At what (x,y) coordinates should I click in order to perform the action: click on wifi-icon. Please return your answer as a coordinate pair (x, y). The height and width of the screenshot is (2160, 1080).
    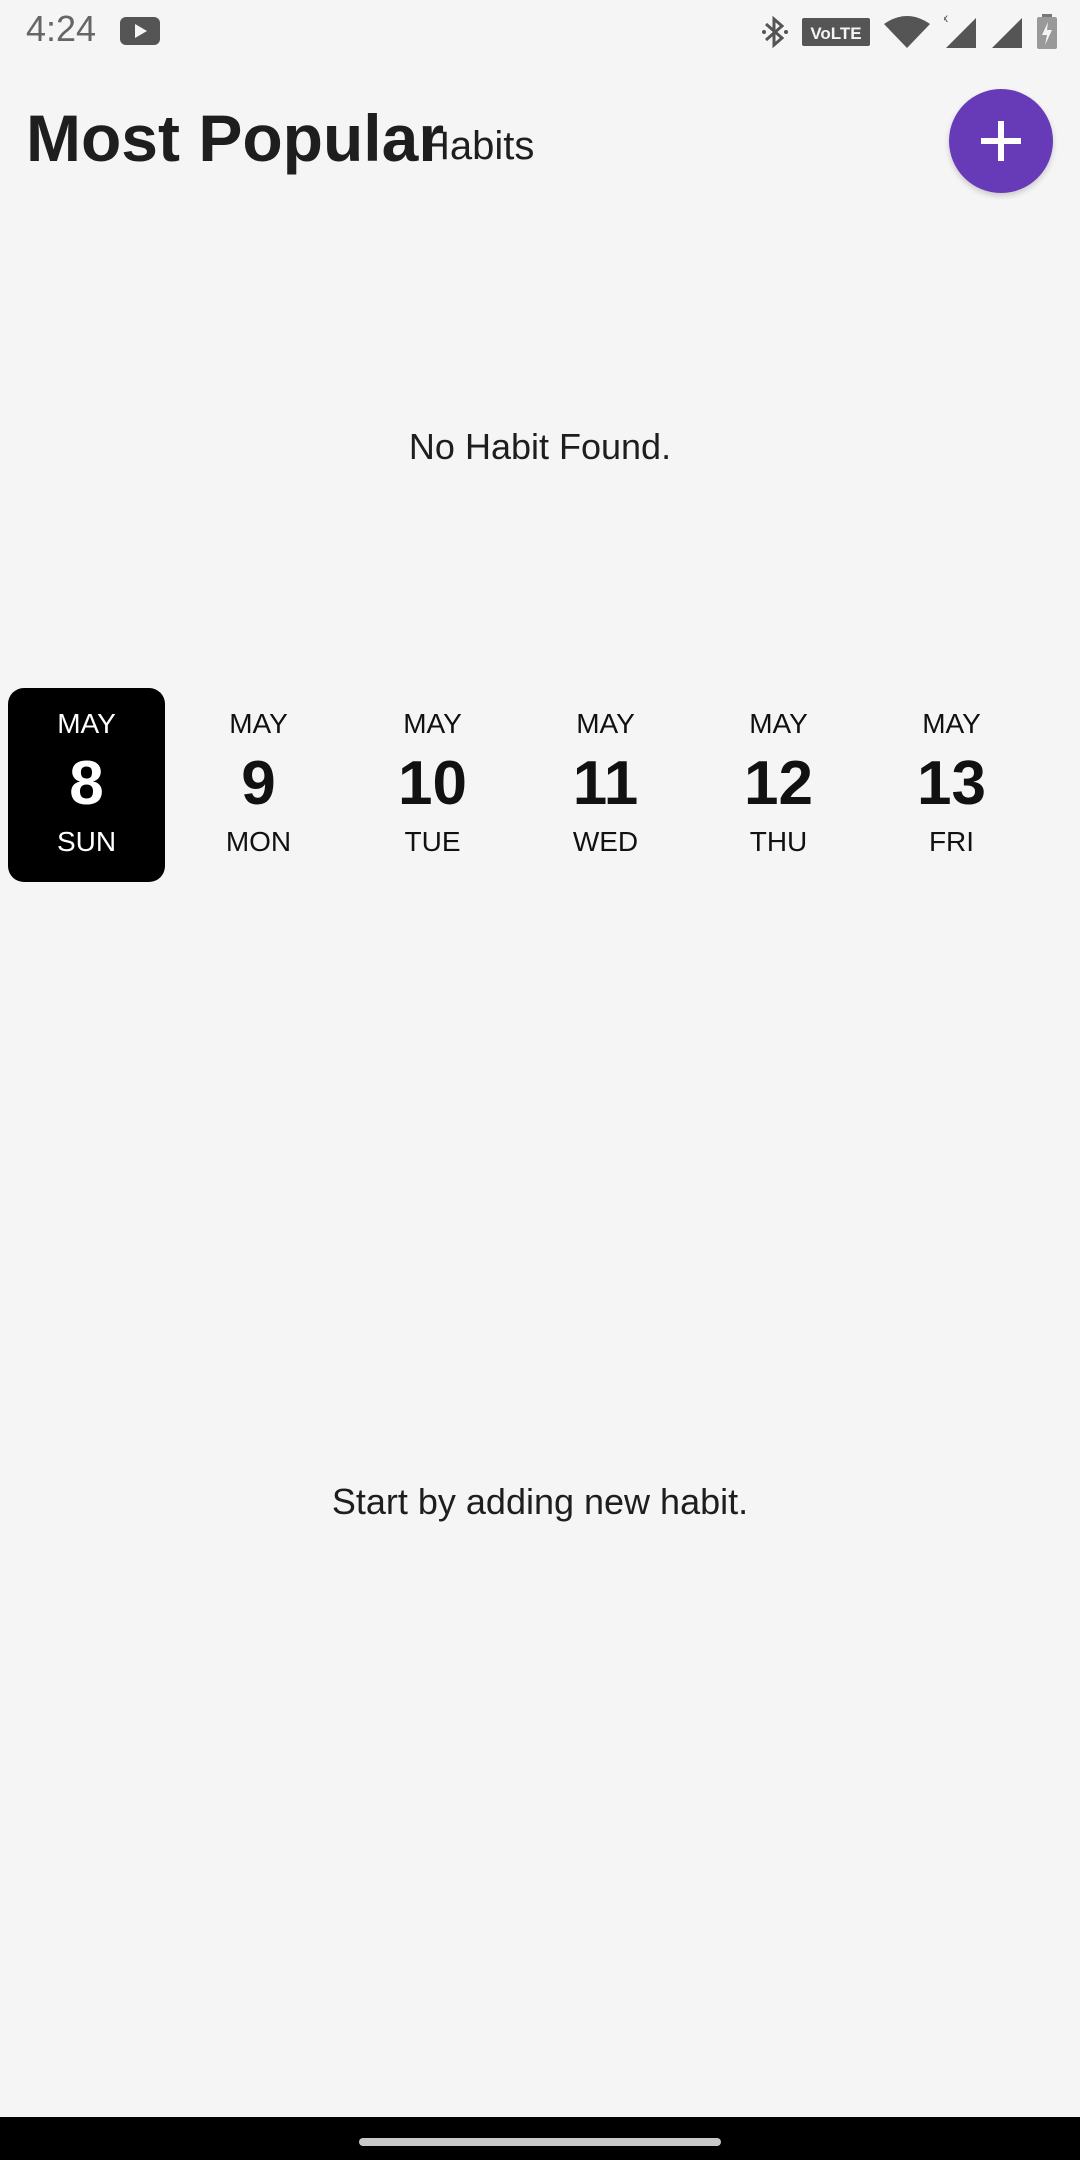
    Looking at the image, I should click on (907, 32).